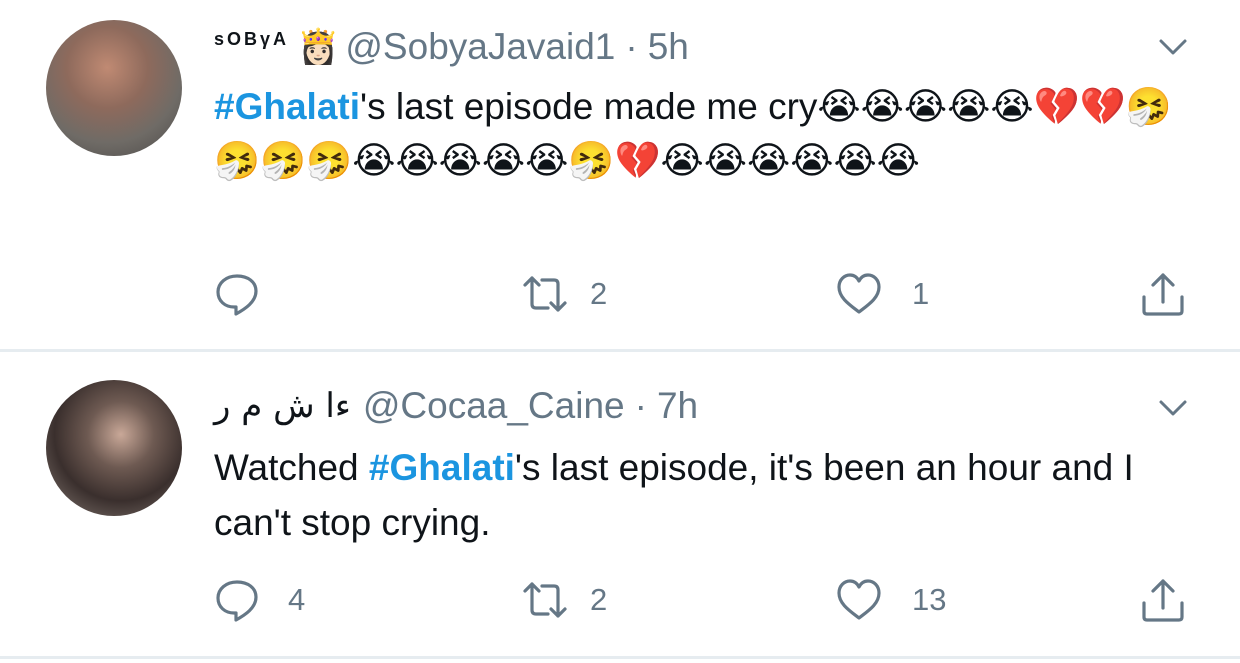  I want to click on like-button: 13, so click(891, 600).